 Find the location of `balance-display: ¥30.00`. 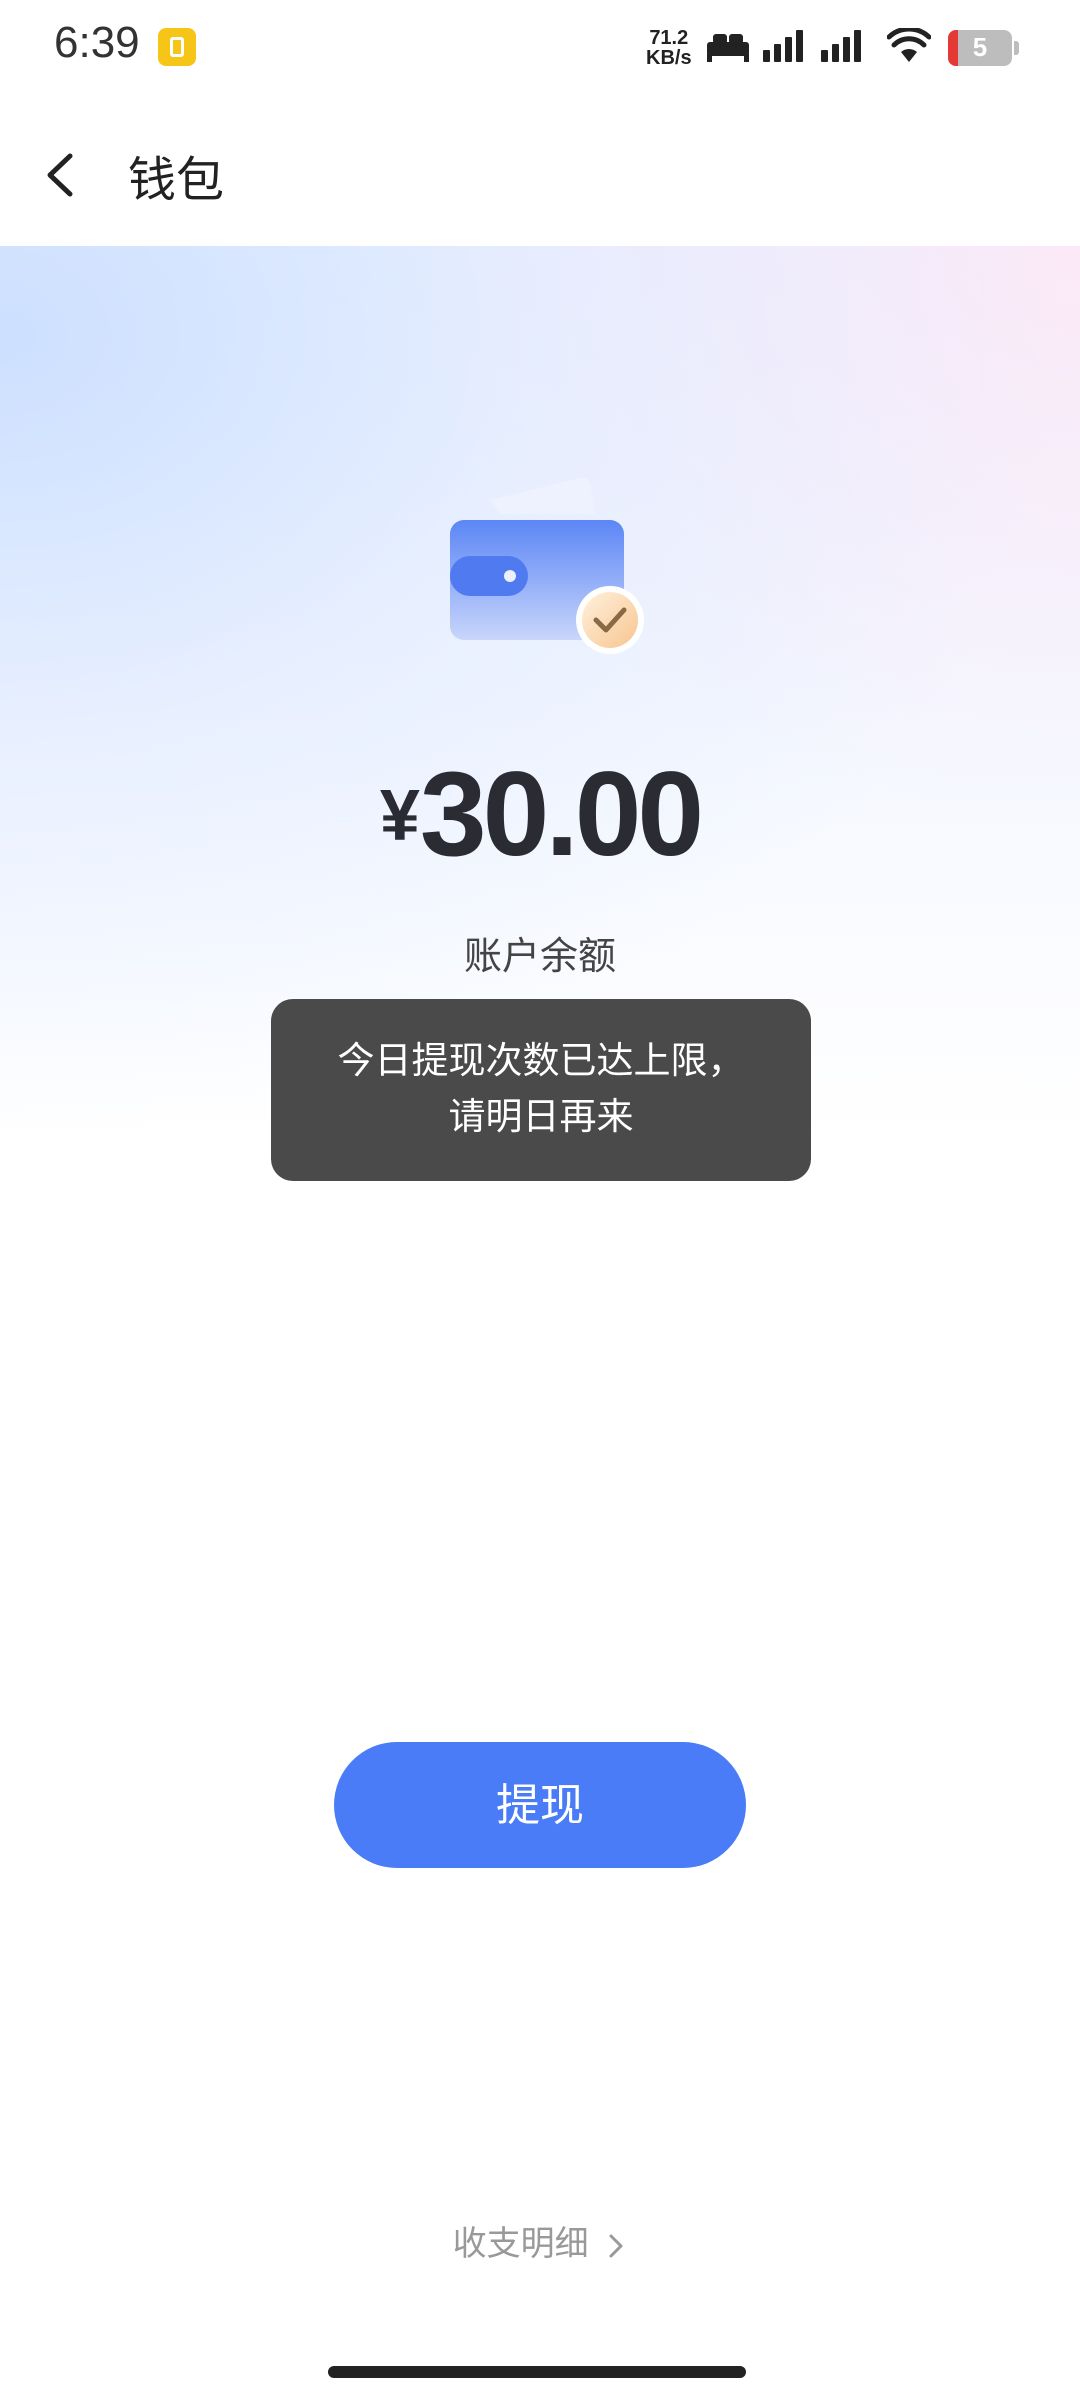

balance-display: ¥30.00 is located at coordinates (540, 814).